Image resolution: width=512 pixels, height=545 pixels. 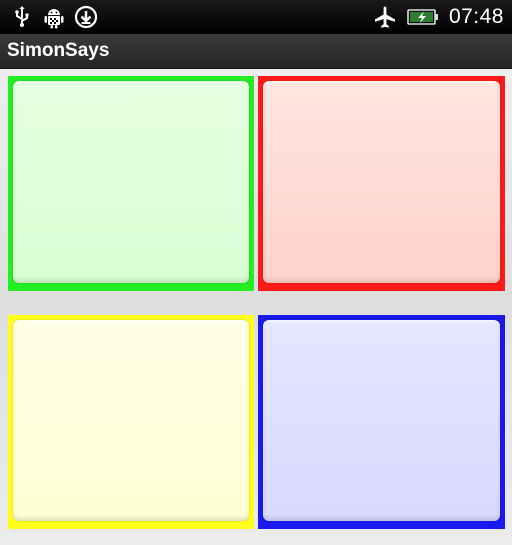 I want to click on clock: 07:48, so click(x=476, y=16).